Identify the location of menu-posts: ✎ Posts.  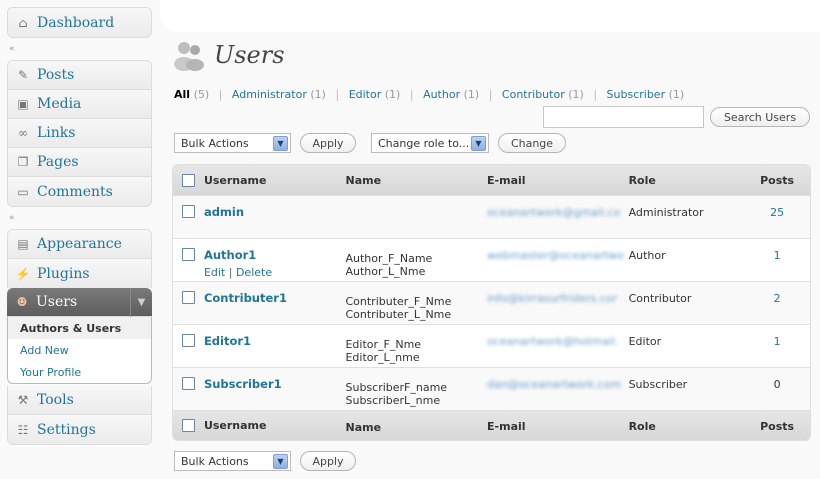
(79, 75).